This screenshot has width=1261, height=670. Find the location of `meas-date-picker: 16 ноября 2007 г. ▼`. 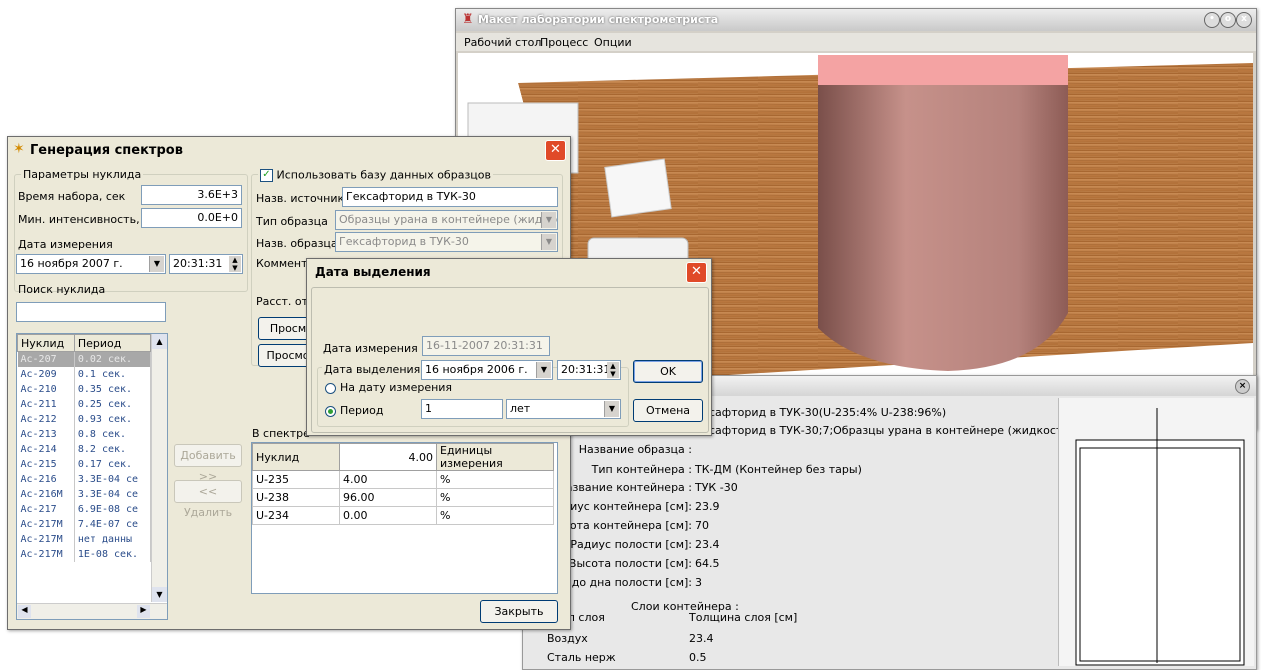

meas-date-picker: 16 ноября 2007 г. ▼ is located at coordinates (91, 264).